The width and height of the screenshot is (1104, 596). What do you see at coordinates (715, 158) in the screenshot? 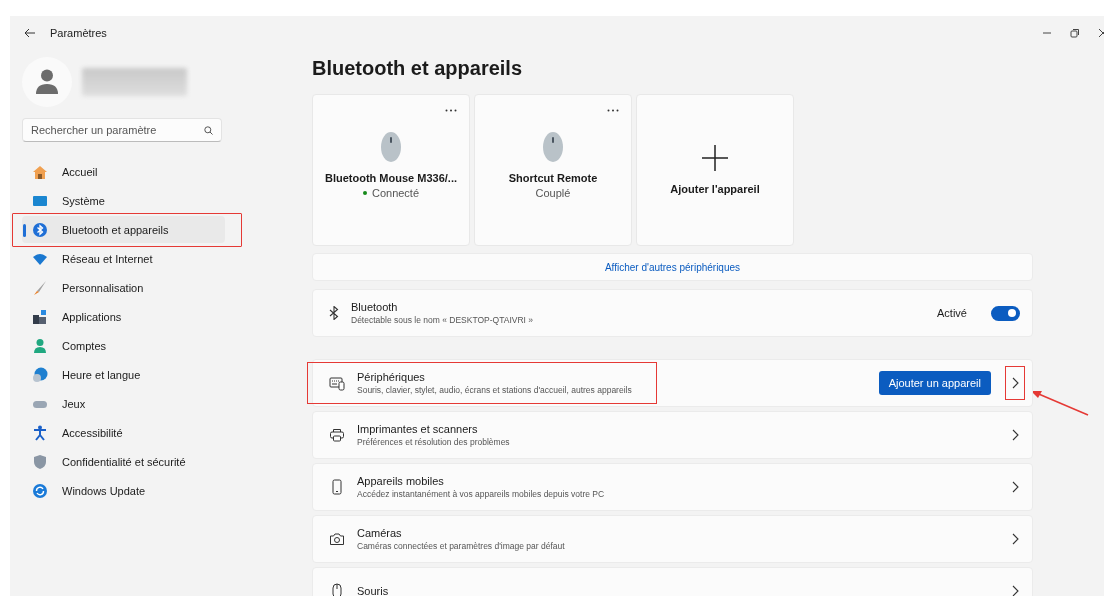
I see `plus-icon` at bounding box center [715, 158].